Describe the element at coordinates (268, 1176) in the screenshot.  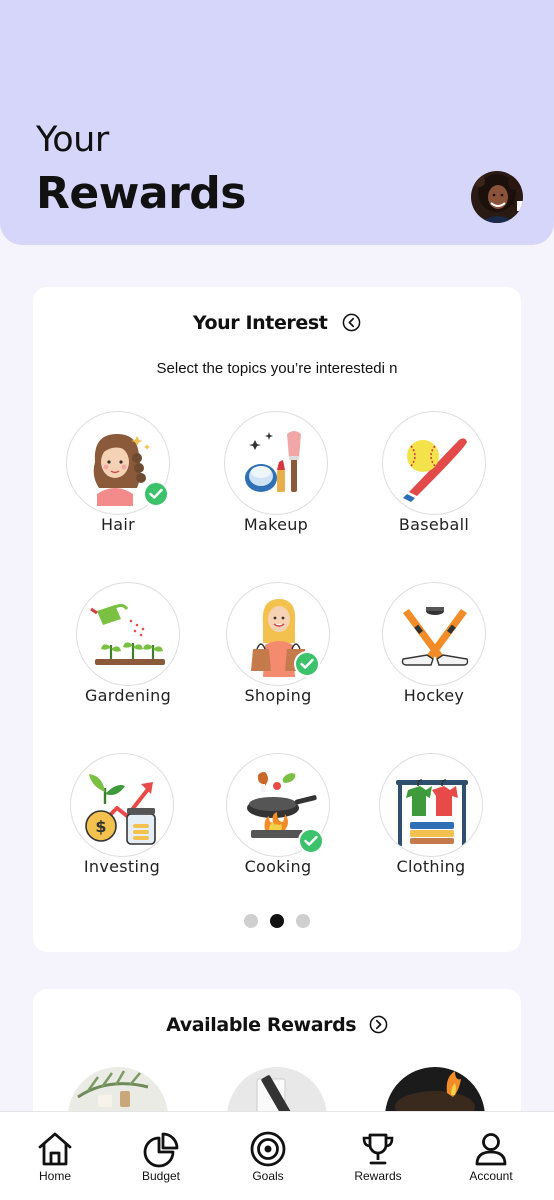
I see `nav-label: Goals` at that location.